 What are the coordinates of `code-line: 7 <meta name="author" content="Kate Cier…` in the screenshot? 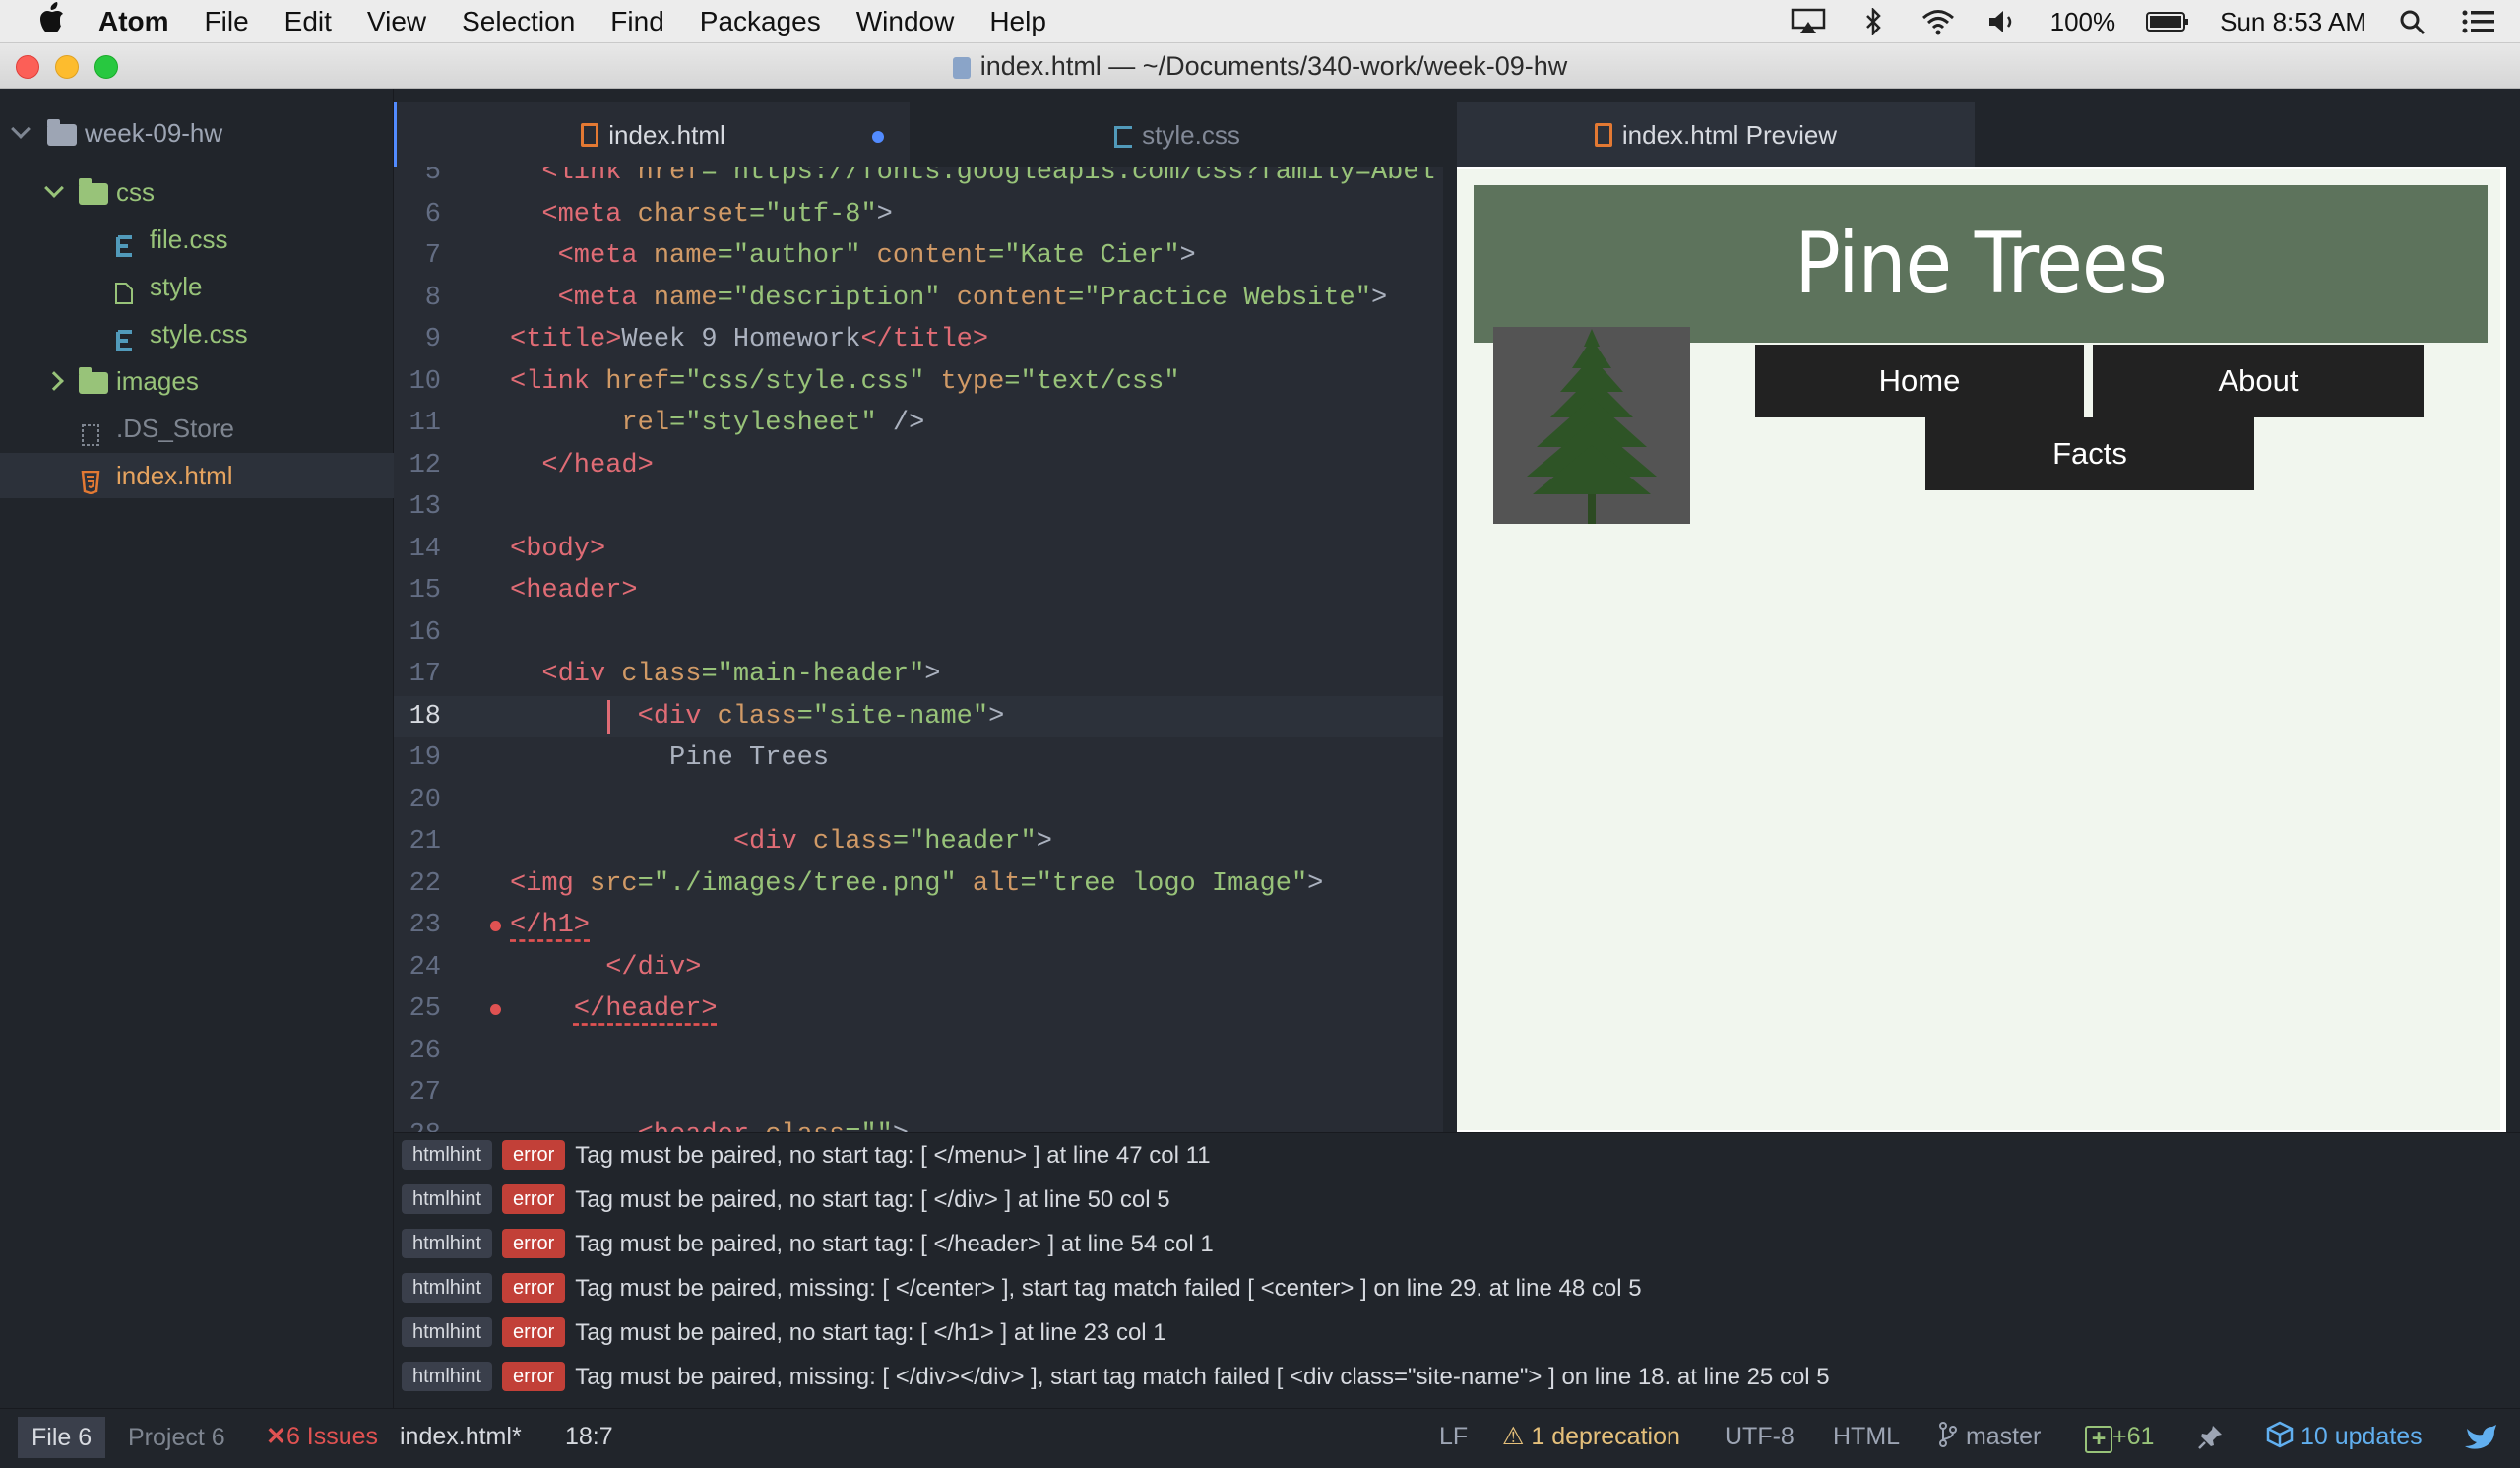 It's located at (918, 256).